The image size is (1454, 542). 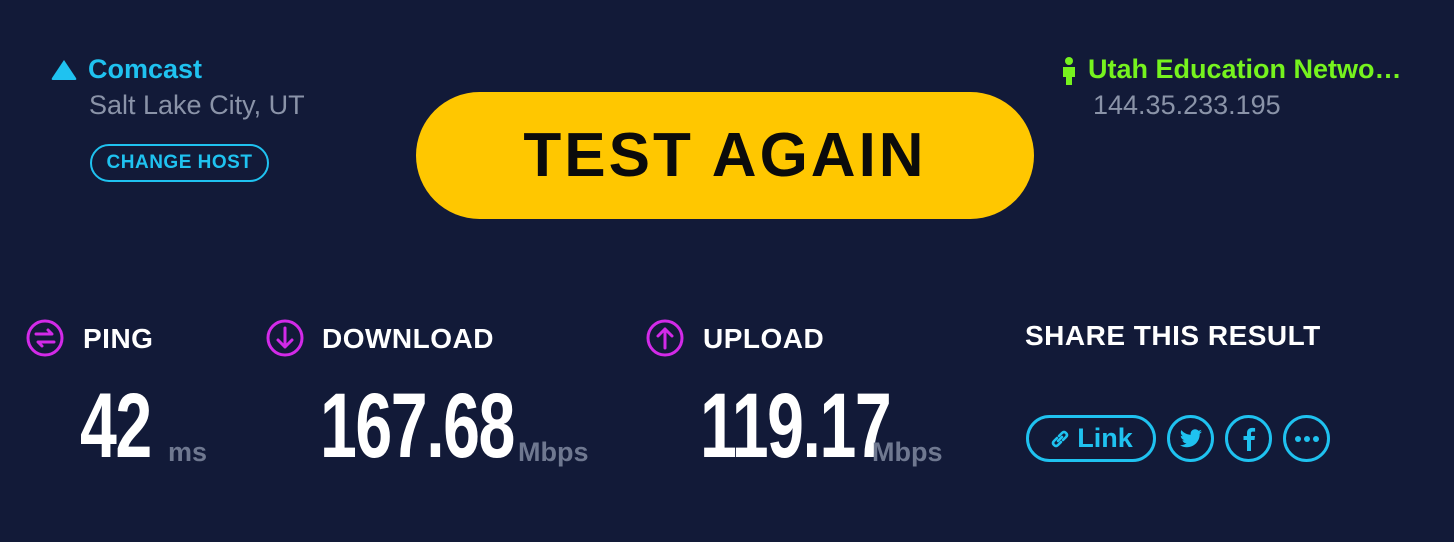 I want to click on ping-label: PING, so click(x=118, y=338).